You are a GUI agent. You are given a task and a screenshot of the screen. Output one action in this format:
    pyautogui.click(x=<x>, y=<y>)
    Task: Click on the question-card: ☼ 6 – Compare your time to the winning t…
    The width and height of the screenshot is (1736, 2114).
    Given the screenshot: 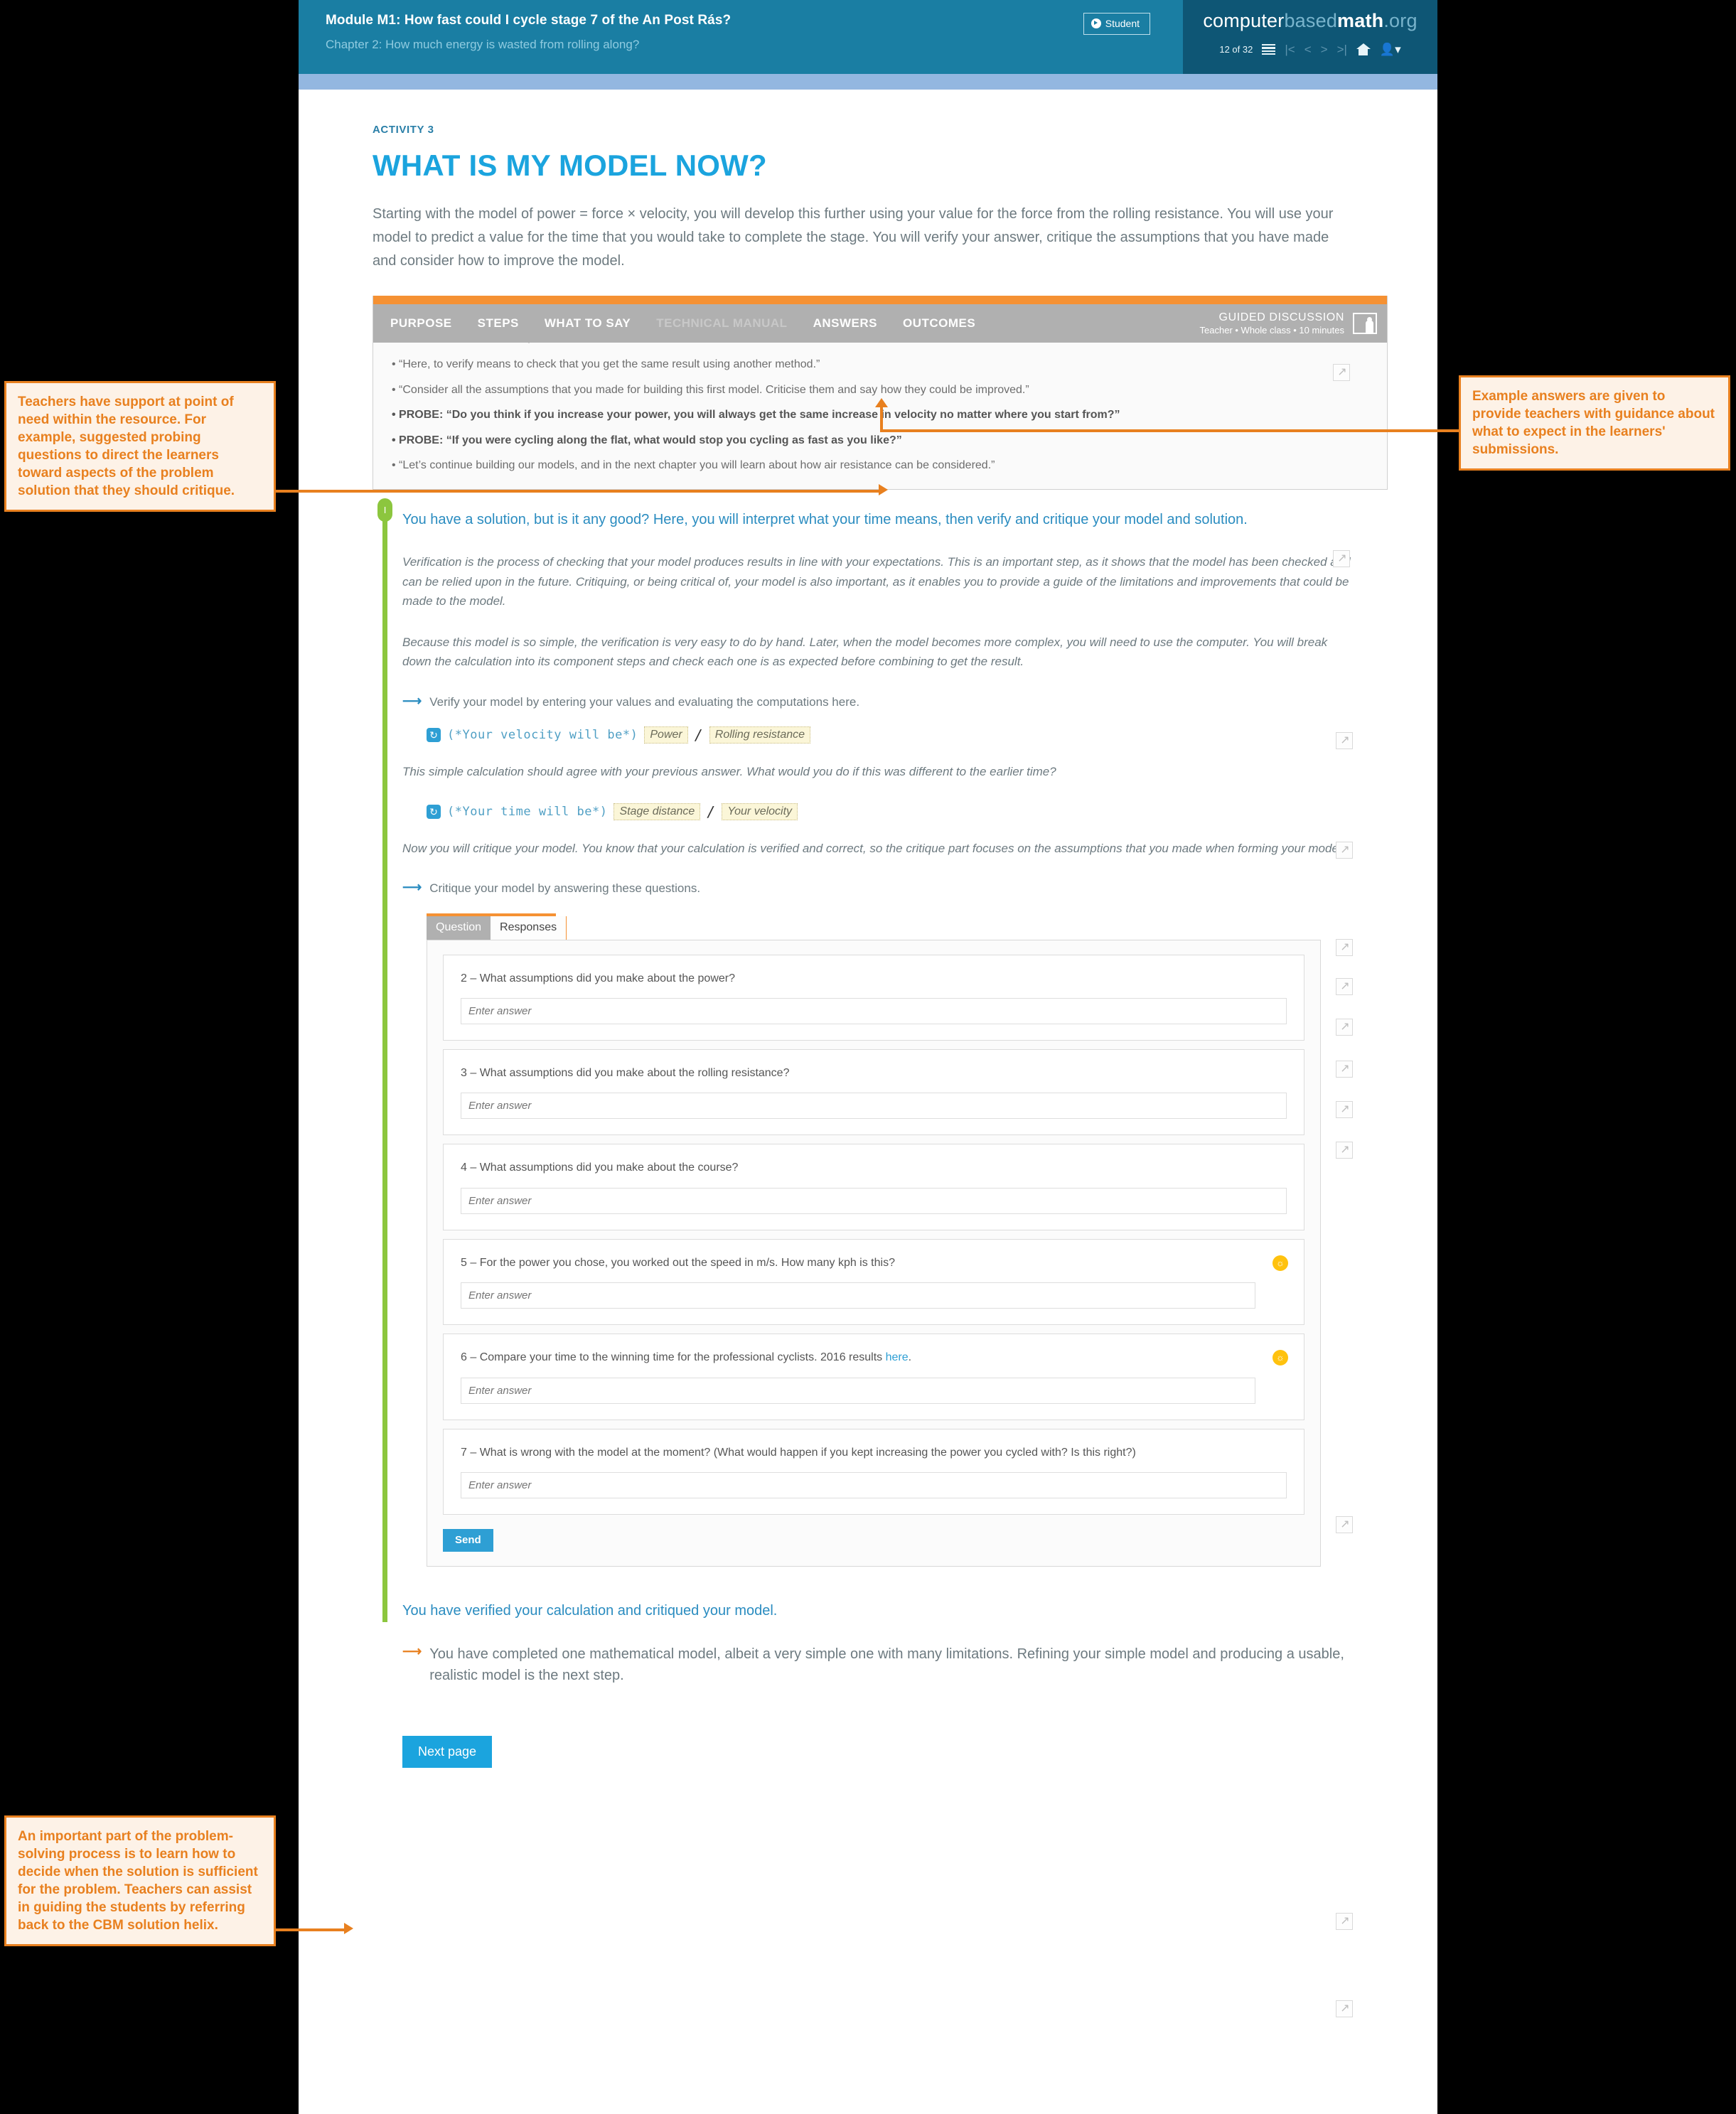 What is the action you would take?
    pyautogui.click(x=873, y=1377)
    